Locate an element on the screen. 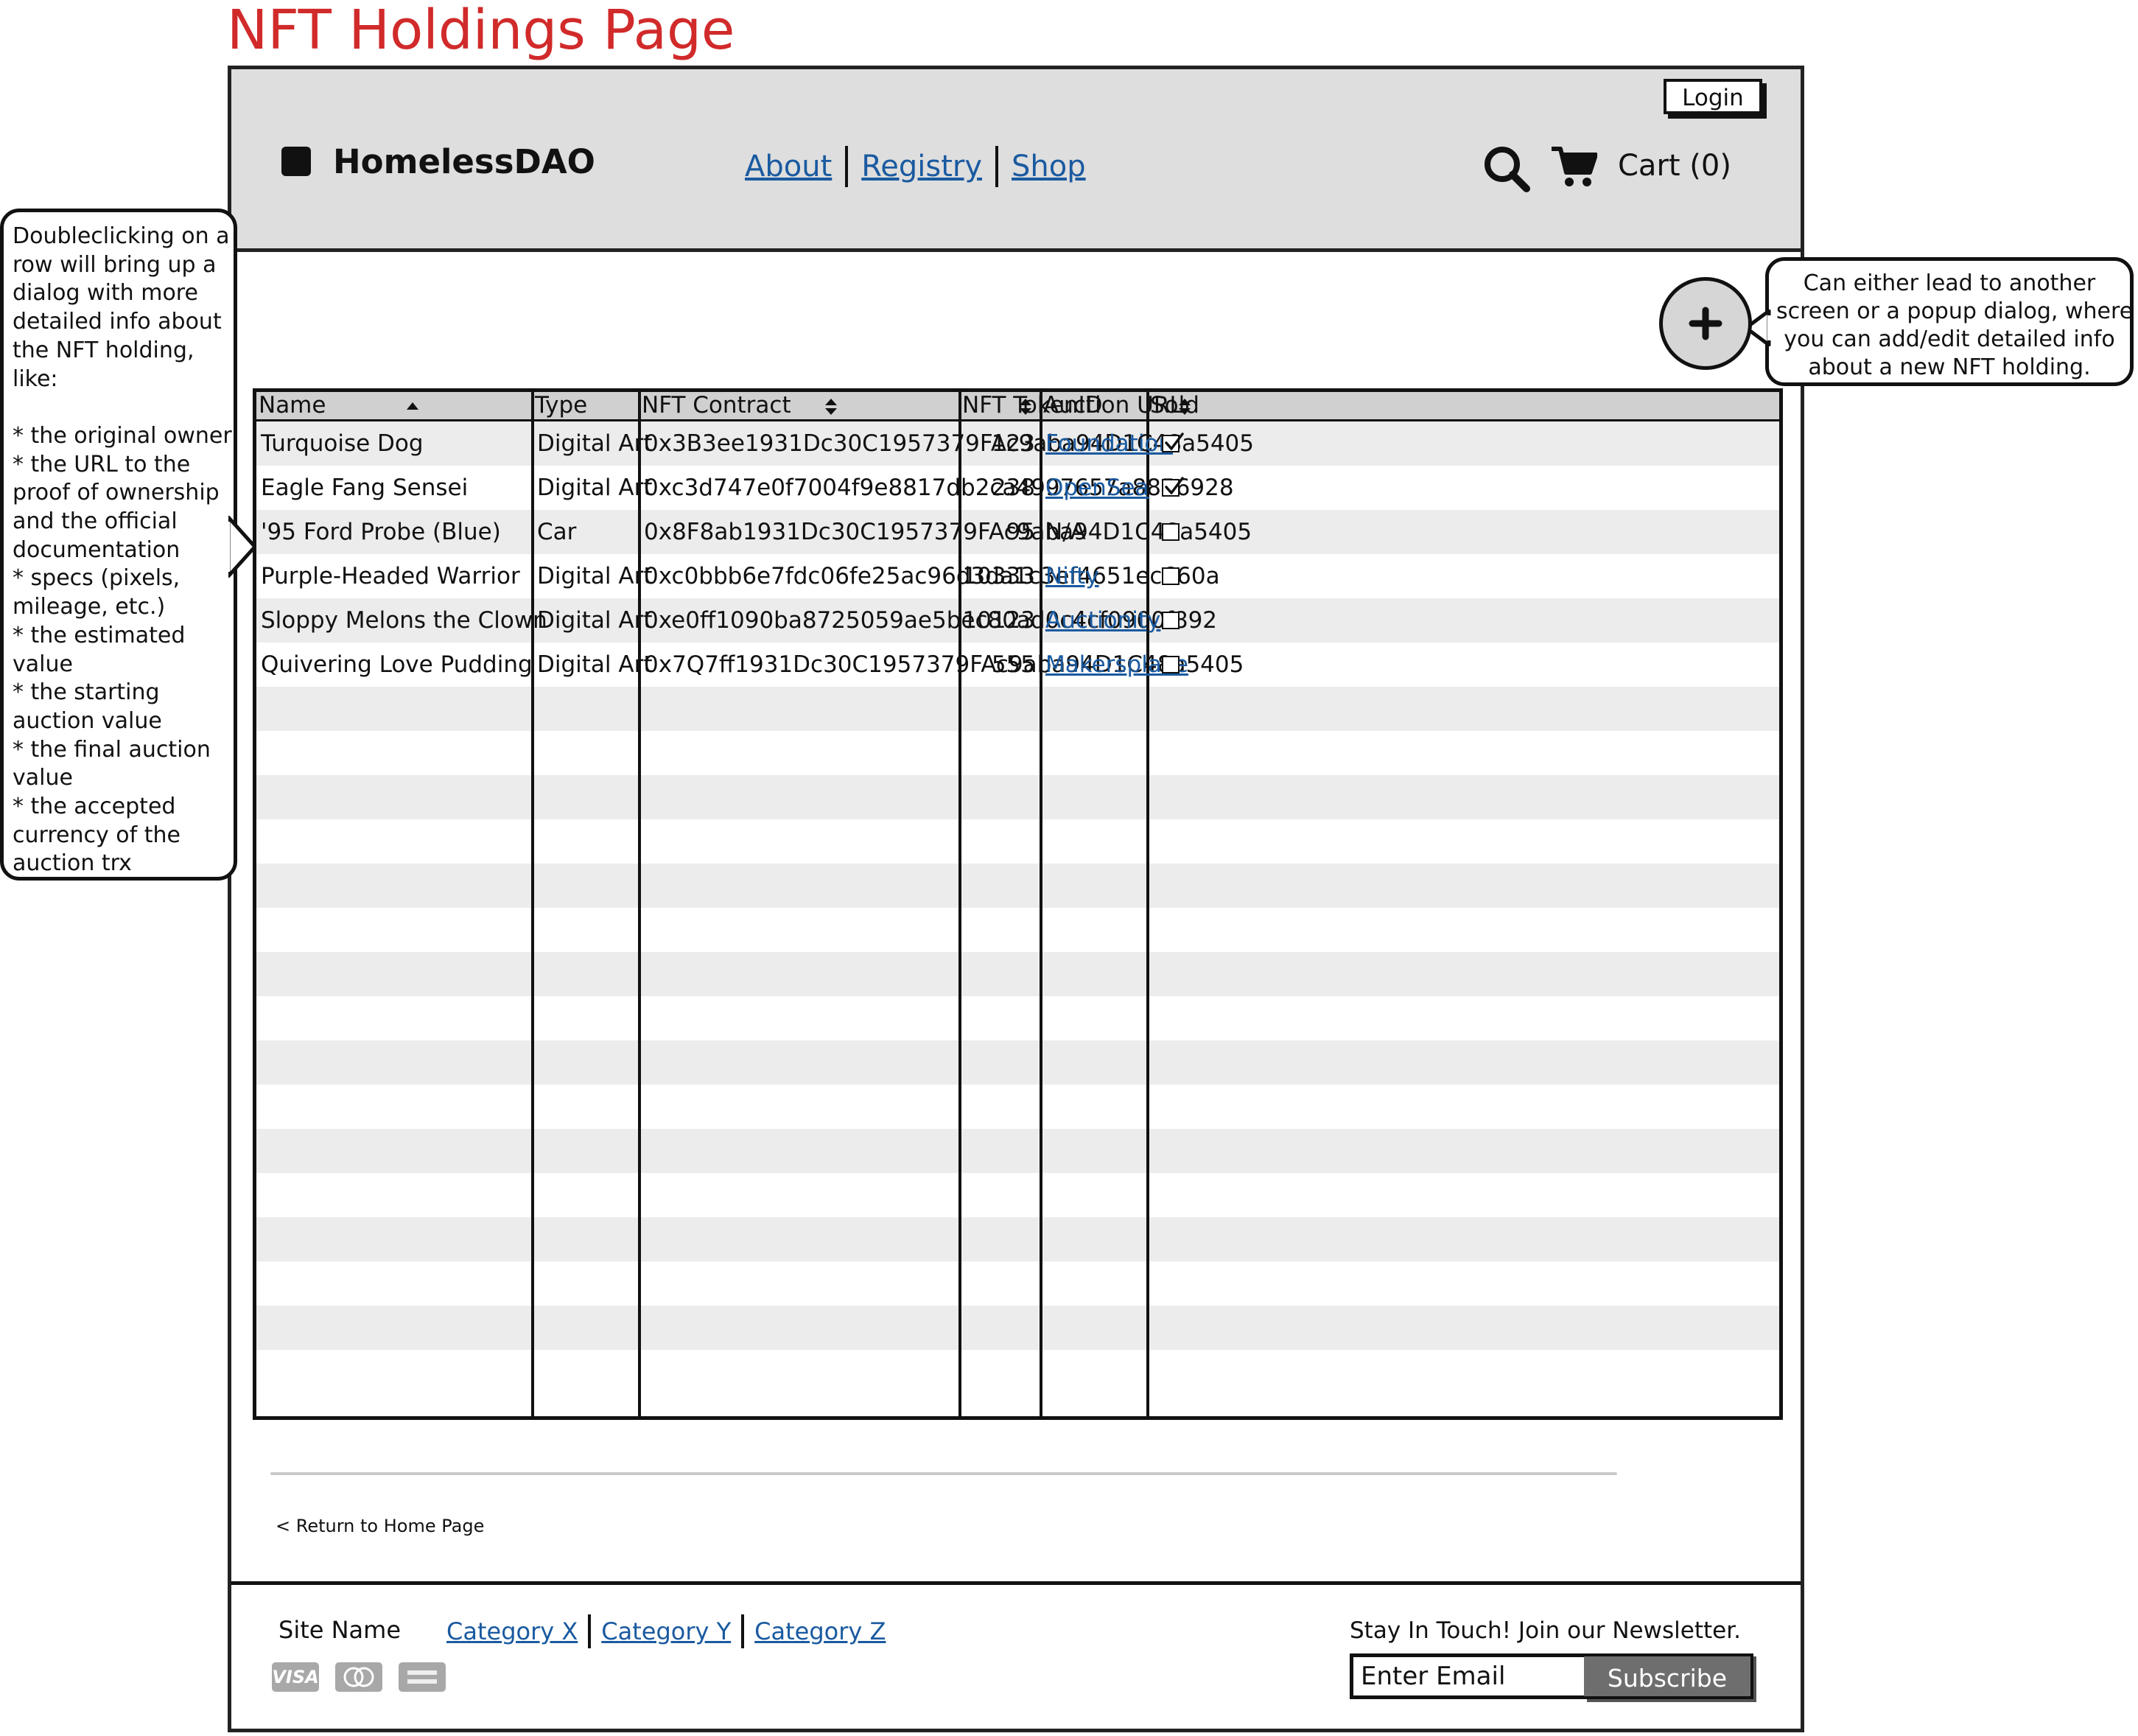  logo-icon is located at coordinates (296, 161).